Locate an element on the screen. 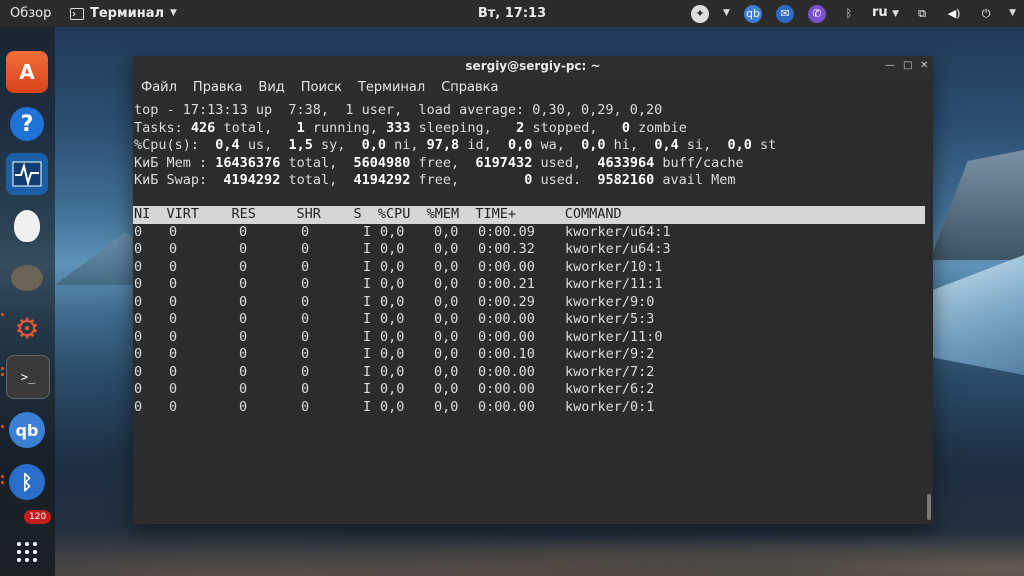  wallpaper-ice is located at coordinates (977, 315).